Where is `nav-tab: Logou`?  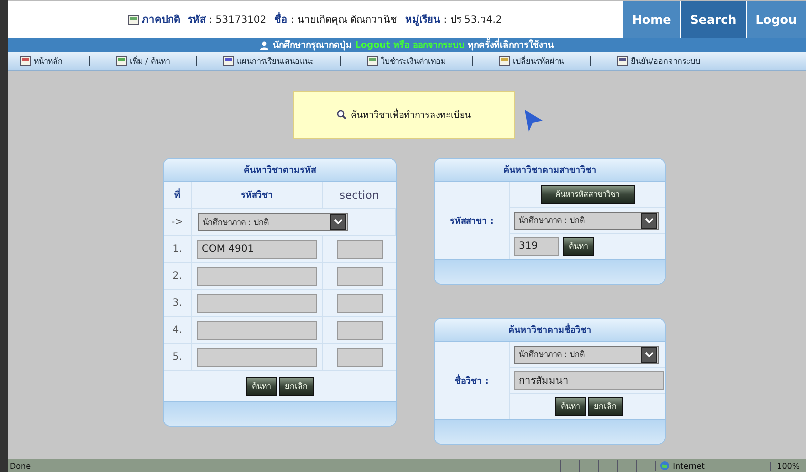
nav-tab: Logou is located at coordinates (776, 19).